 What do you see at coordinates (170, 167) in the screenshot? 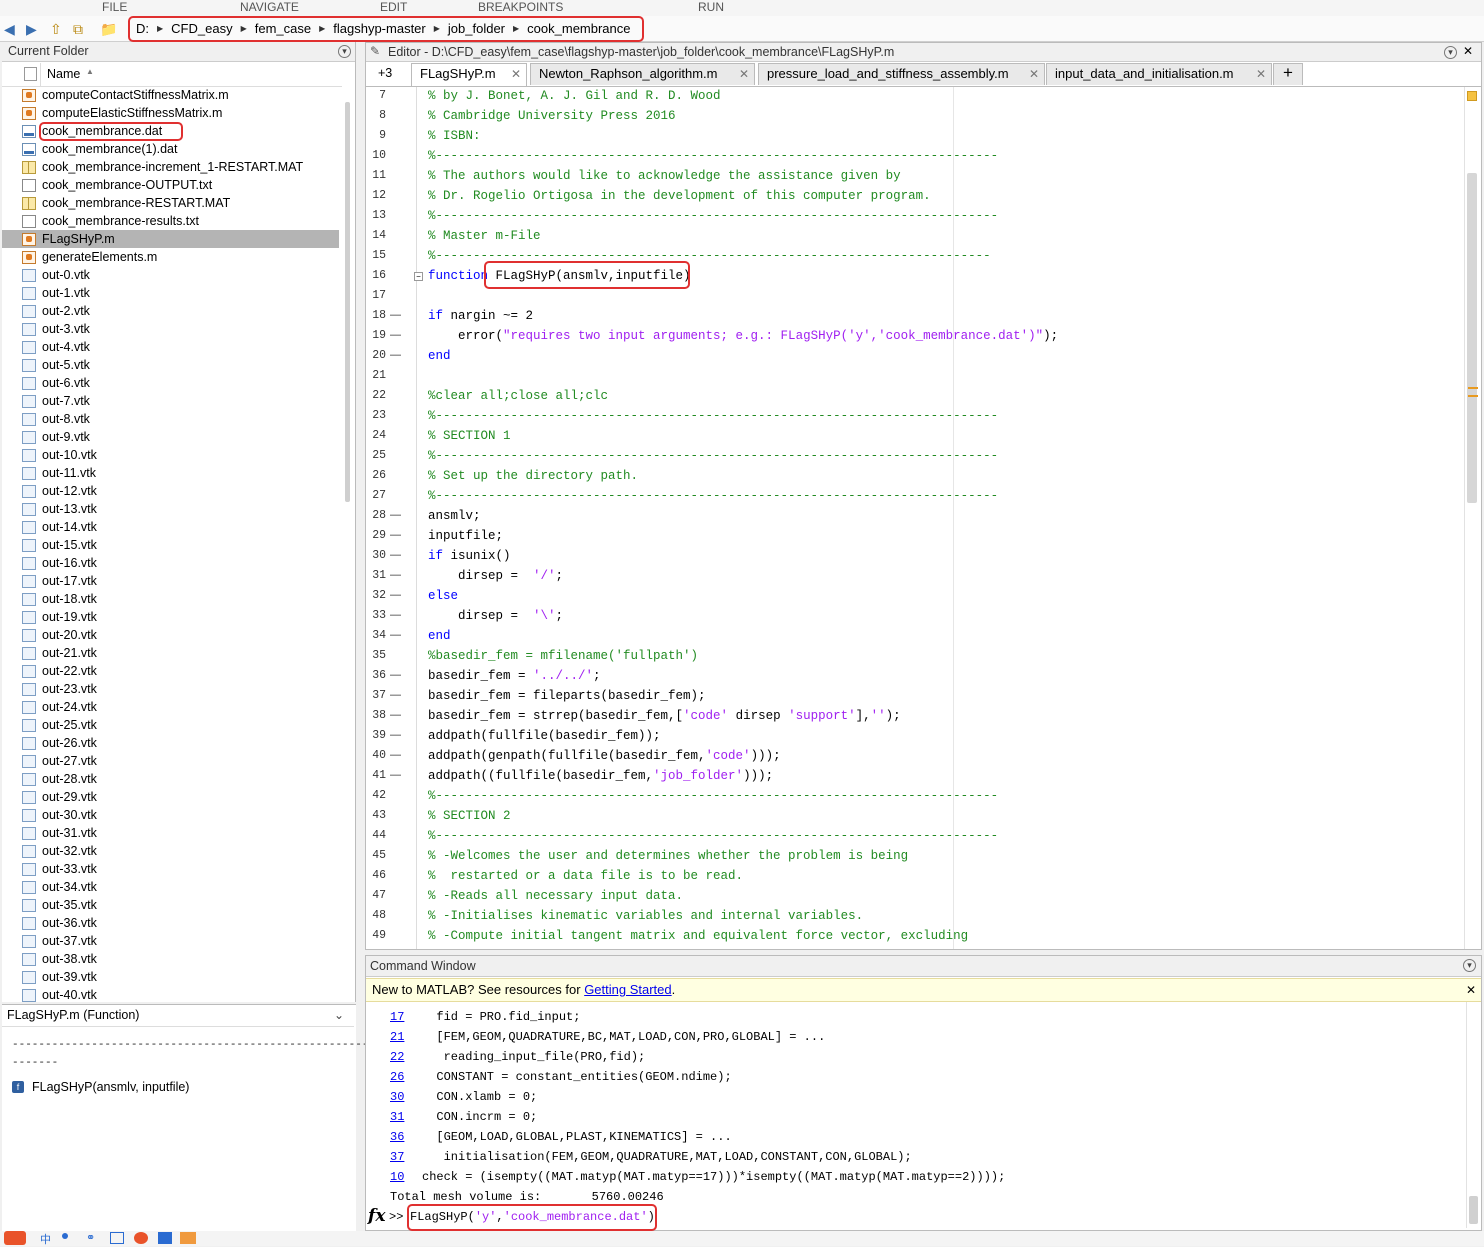
I see `file-row: cook_membrance-increment_1-RESTART.MAT` at bounding box center [170, 167].